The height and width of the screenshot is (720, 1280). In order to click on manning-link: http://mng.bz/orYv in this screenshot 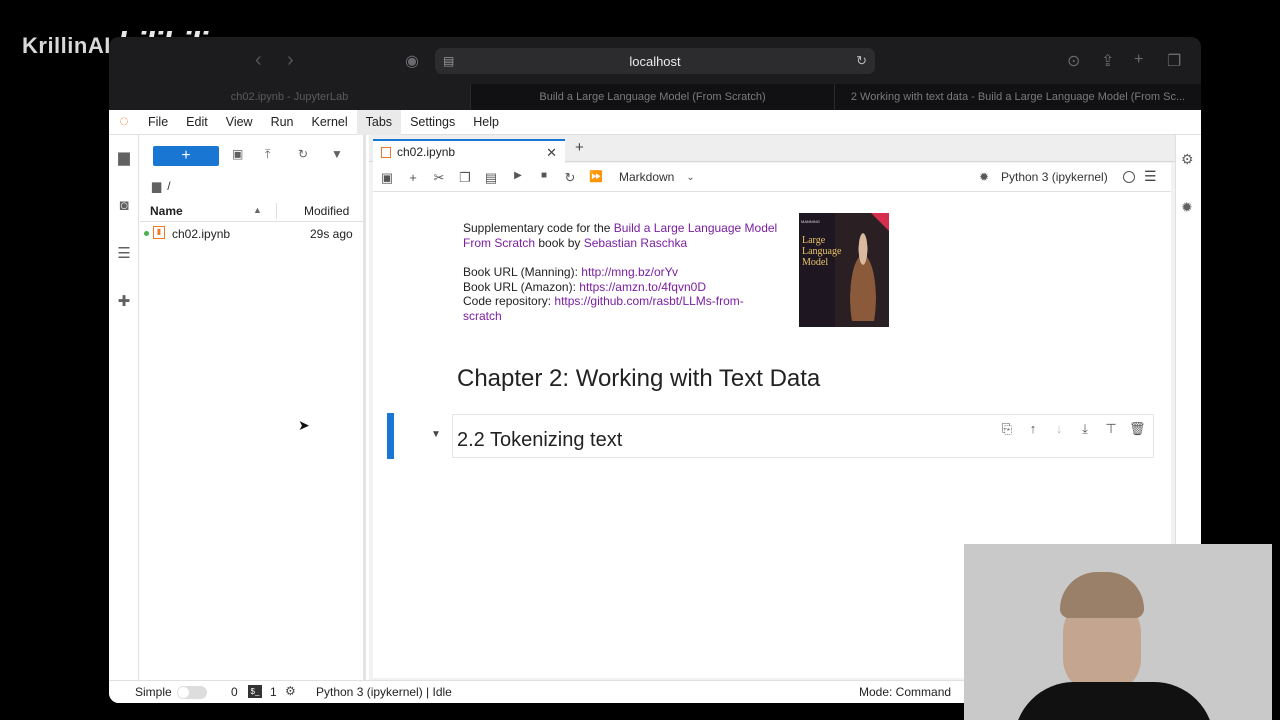, I will do `click(629, 272)`.